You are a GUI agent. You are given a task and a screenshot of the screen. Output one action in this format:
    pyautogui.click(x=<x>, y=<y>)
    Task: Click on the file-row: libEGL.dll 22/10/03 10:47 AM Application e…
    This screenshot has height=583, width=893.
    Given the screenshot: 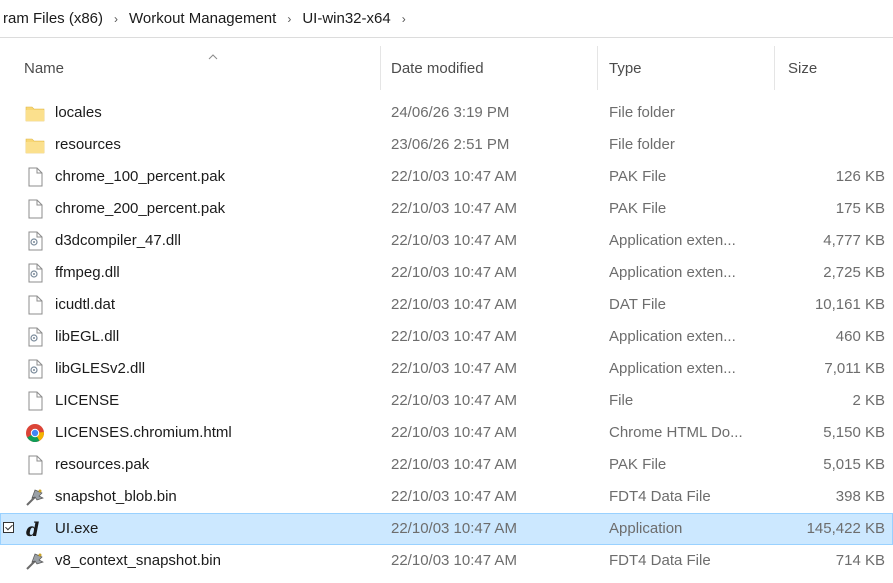 What is the action you would take?
    pyautogui.click(x=446, y=337)
    